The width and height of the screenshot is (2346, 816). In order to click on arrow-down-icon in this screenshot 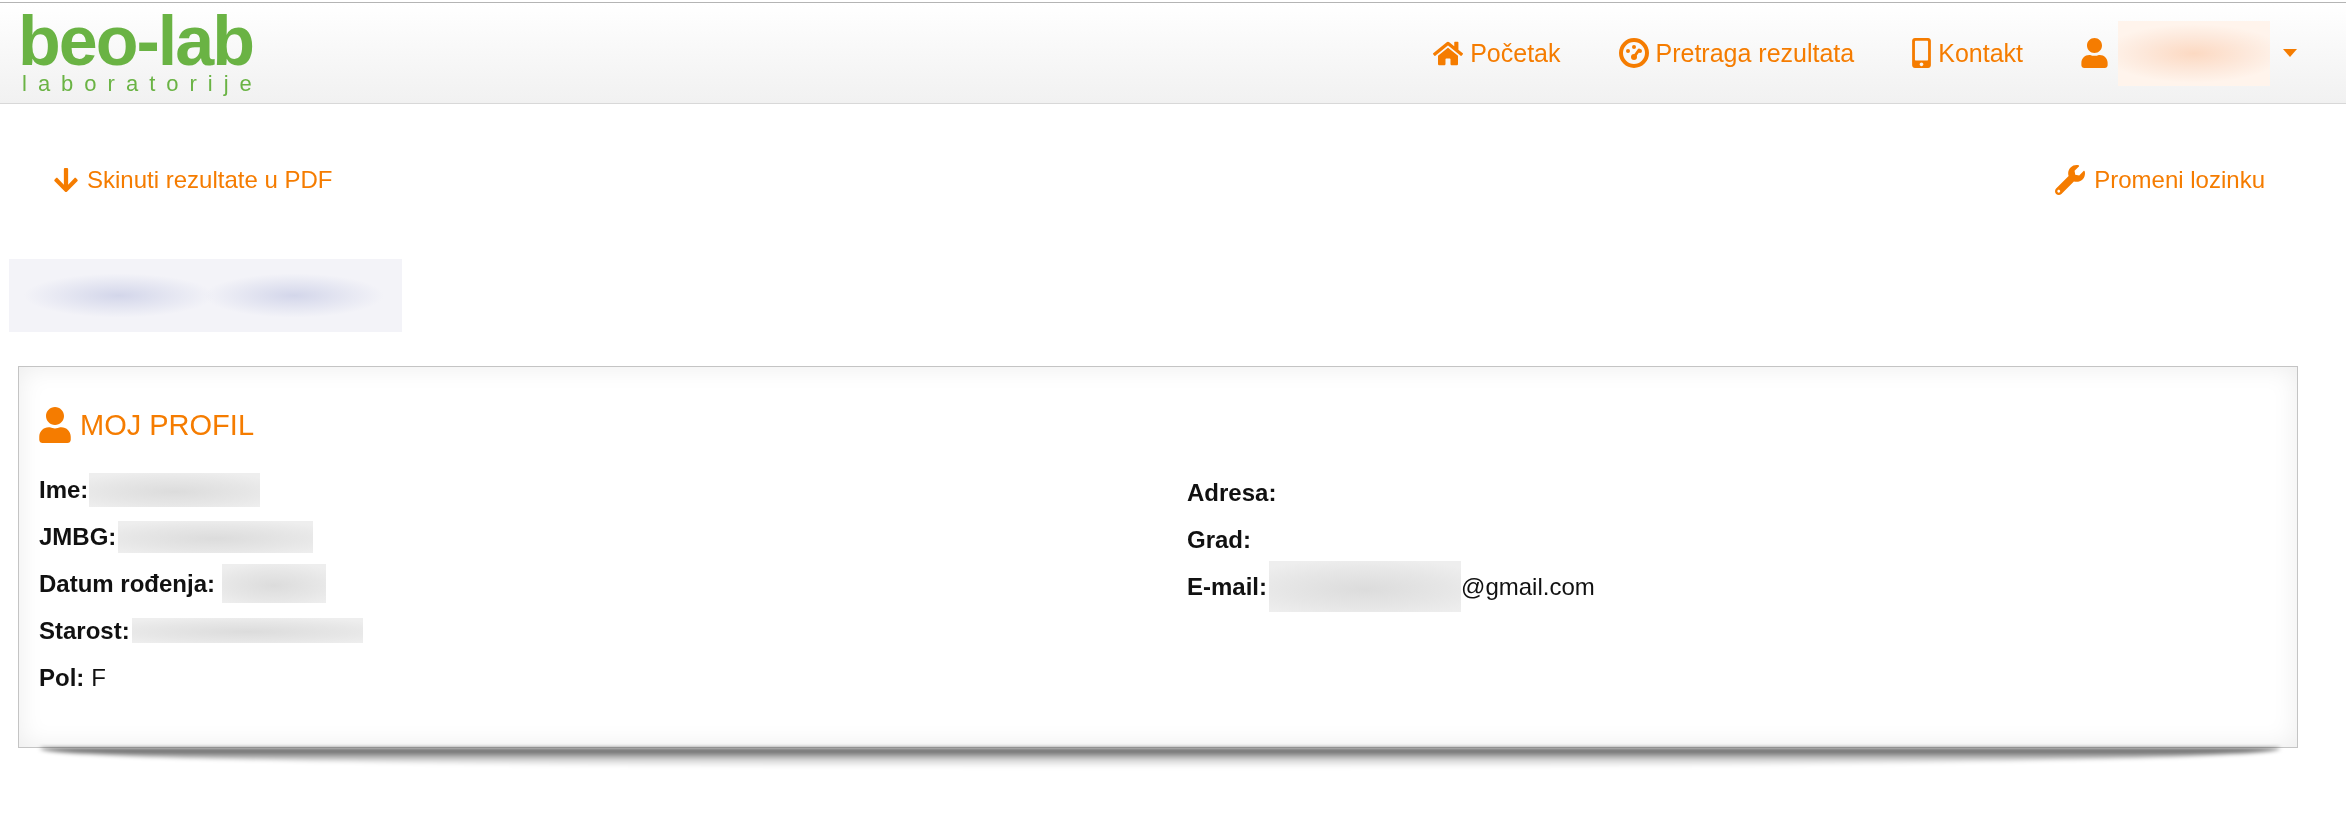, I will do `click(66, 180)`.